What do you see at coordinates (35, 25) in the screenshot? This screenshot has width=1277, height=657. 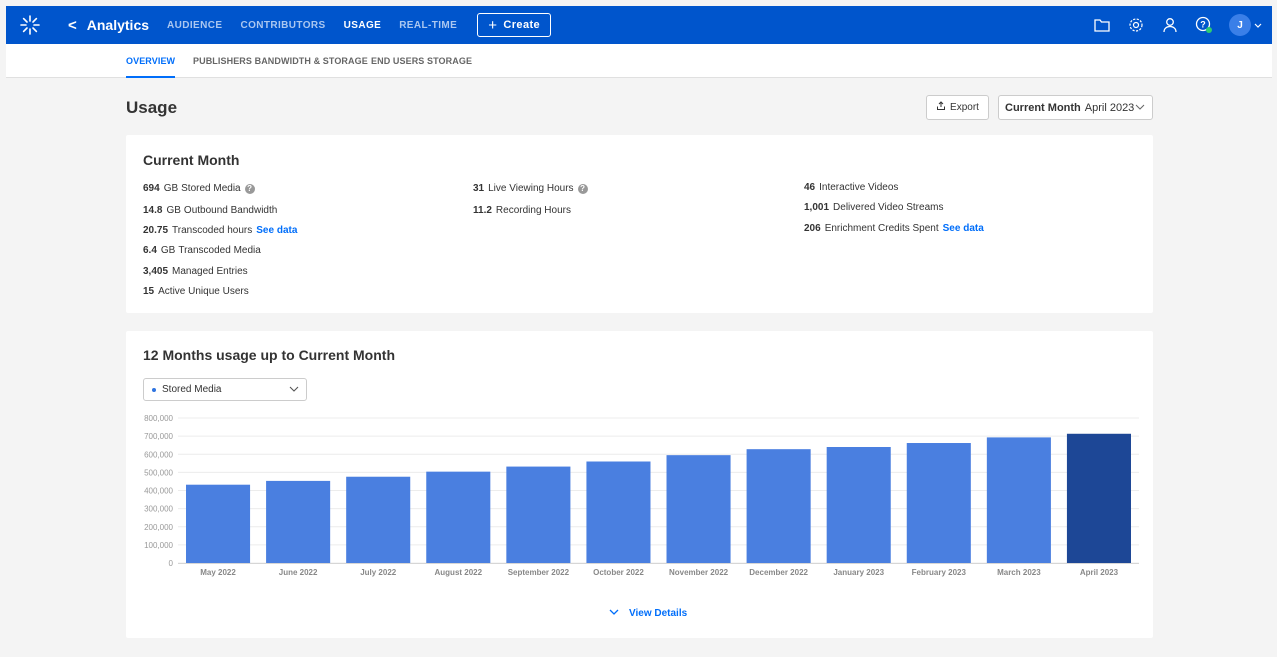 I see `kaltura-logo-icon` at bounding box center [35, 25].